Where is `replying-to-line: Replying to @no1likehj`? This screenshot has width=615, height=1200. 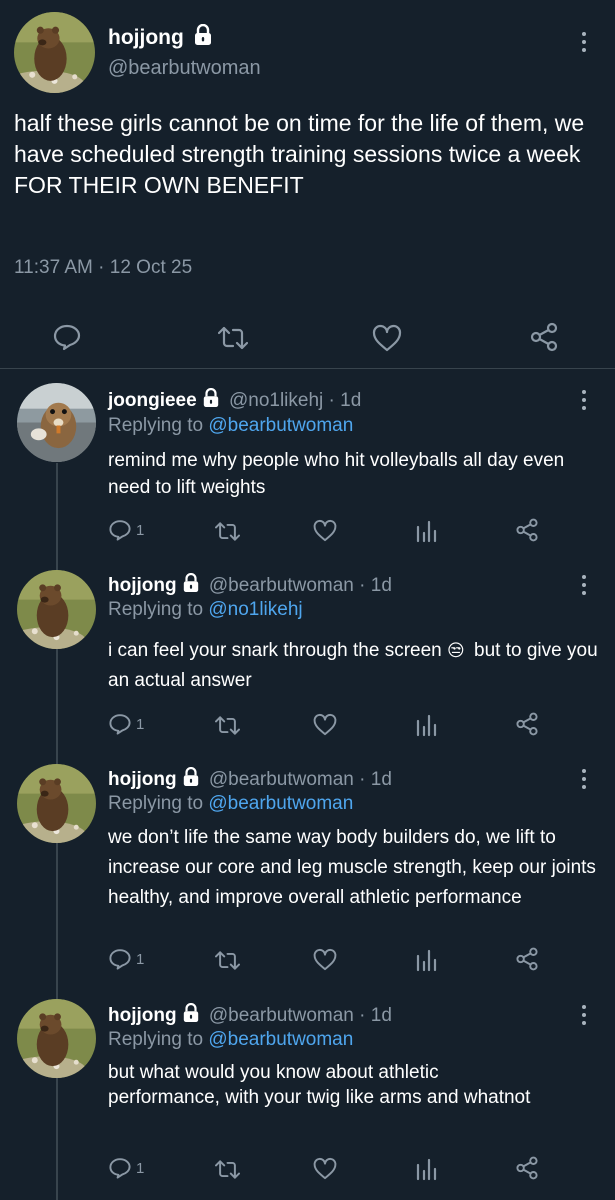 replying-to-line: Replying to @no1likehj is located at coordinates (205, 610).